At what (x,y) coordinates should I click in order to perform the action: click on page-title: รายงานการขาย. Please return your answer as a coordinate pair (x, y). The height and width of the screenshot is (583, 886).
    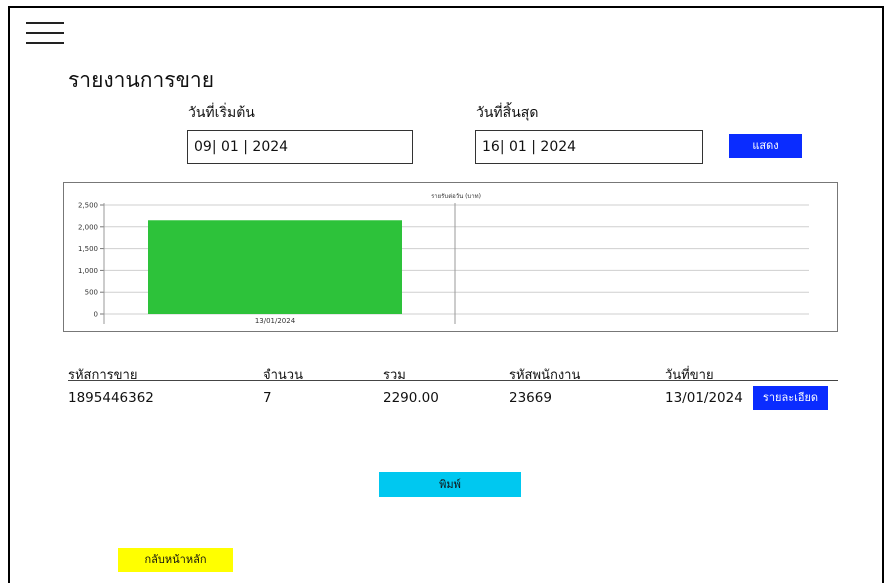
    Looking at the image, I should click on (141, 80).